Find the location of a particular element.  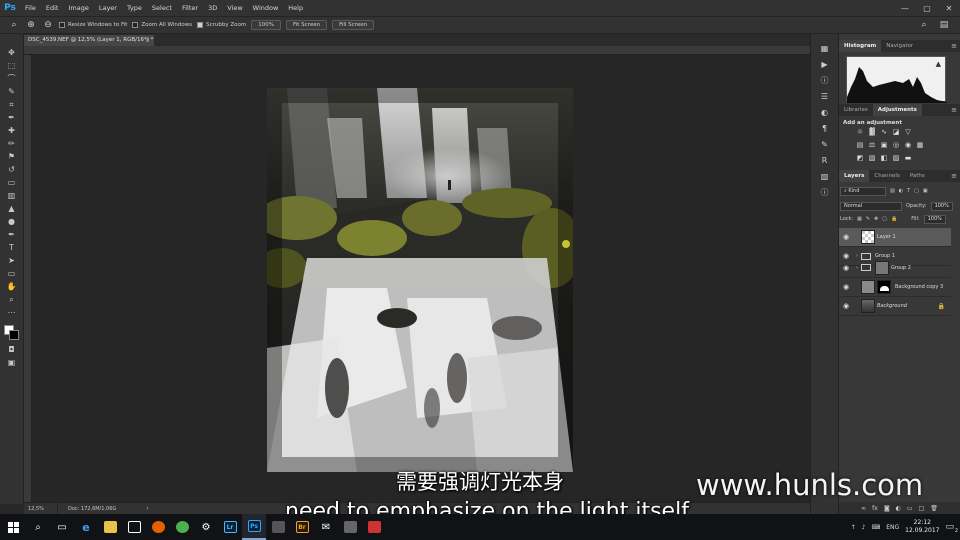

gradient-map-icon: ▬ is located at coordinates (908, 158).